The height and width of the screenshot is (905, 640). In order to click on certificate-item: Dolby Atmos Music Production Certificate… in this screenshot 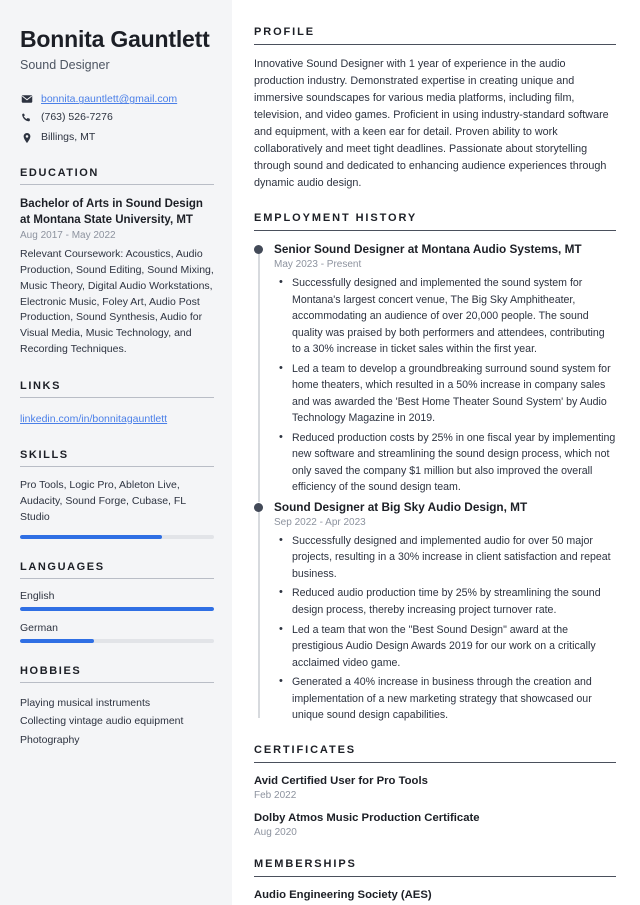, I will do `click(435, 824)`.